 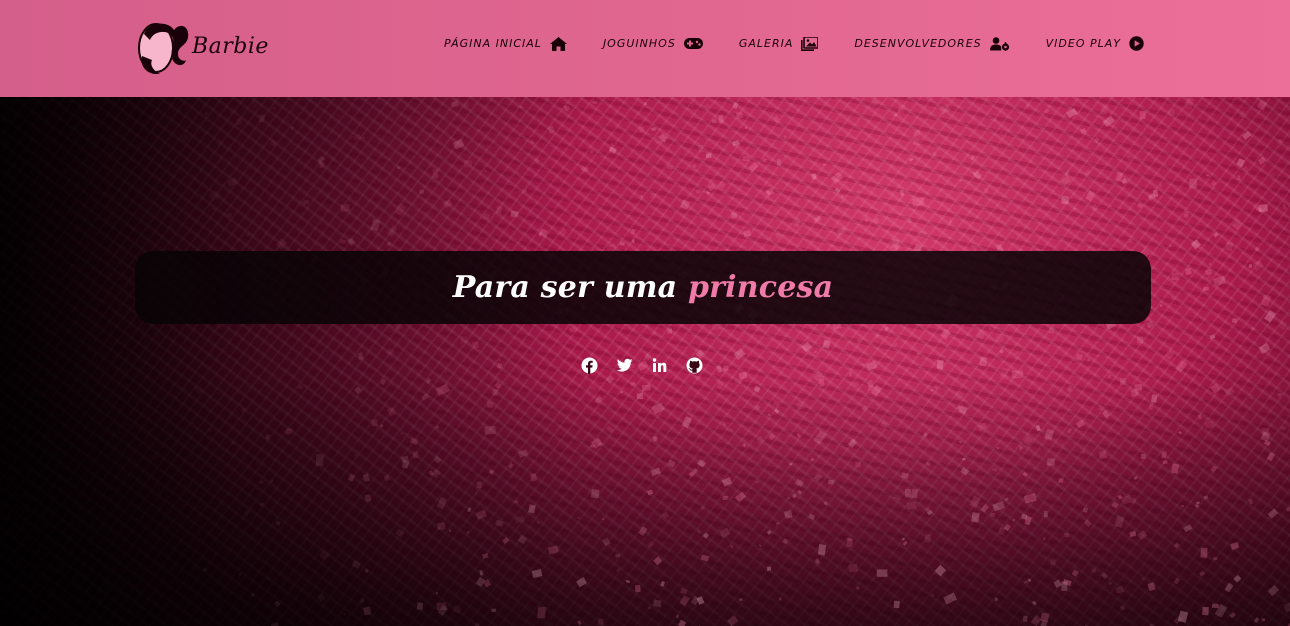 I want to click on nav-item-home: Página Inicial, so click(x=505, y=43).